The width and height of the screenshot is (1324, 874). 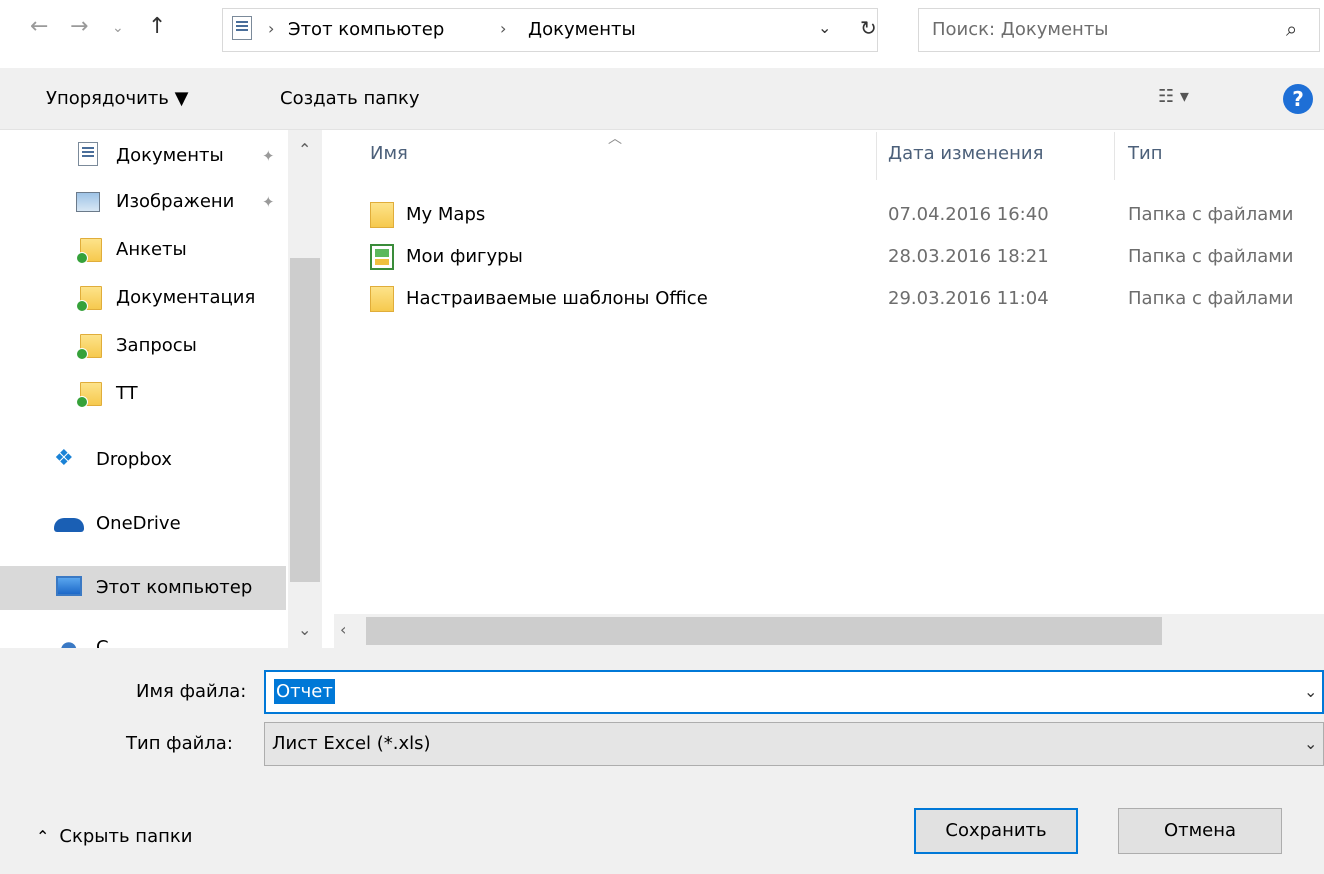 I want to click on cancel-button: Отмена, so click(x=1200, y=831).